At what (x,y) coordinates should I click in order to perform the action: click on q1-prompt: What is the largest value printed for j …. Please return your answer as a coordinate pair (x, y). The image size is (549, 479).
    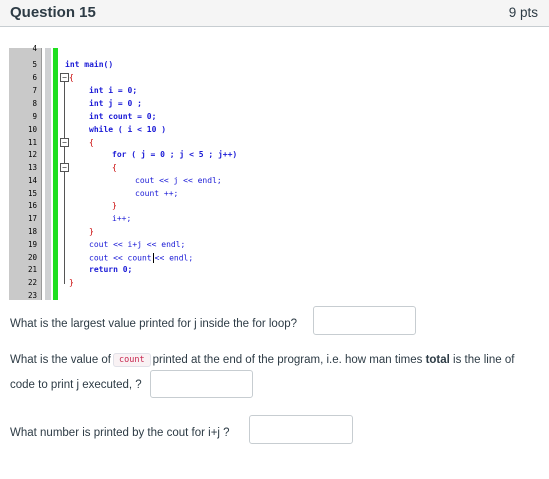
    Looking at the image, I should click on (154, 324).